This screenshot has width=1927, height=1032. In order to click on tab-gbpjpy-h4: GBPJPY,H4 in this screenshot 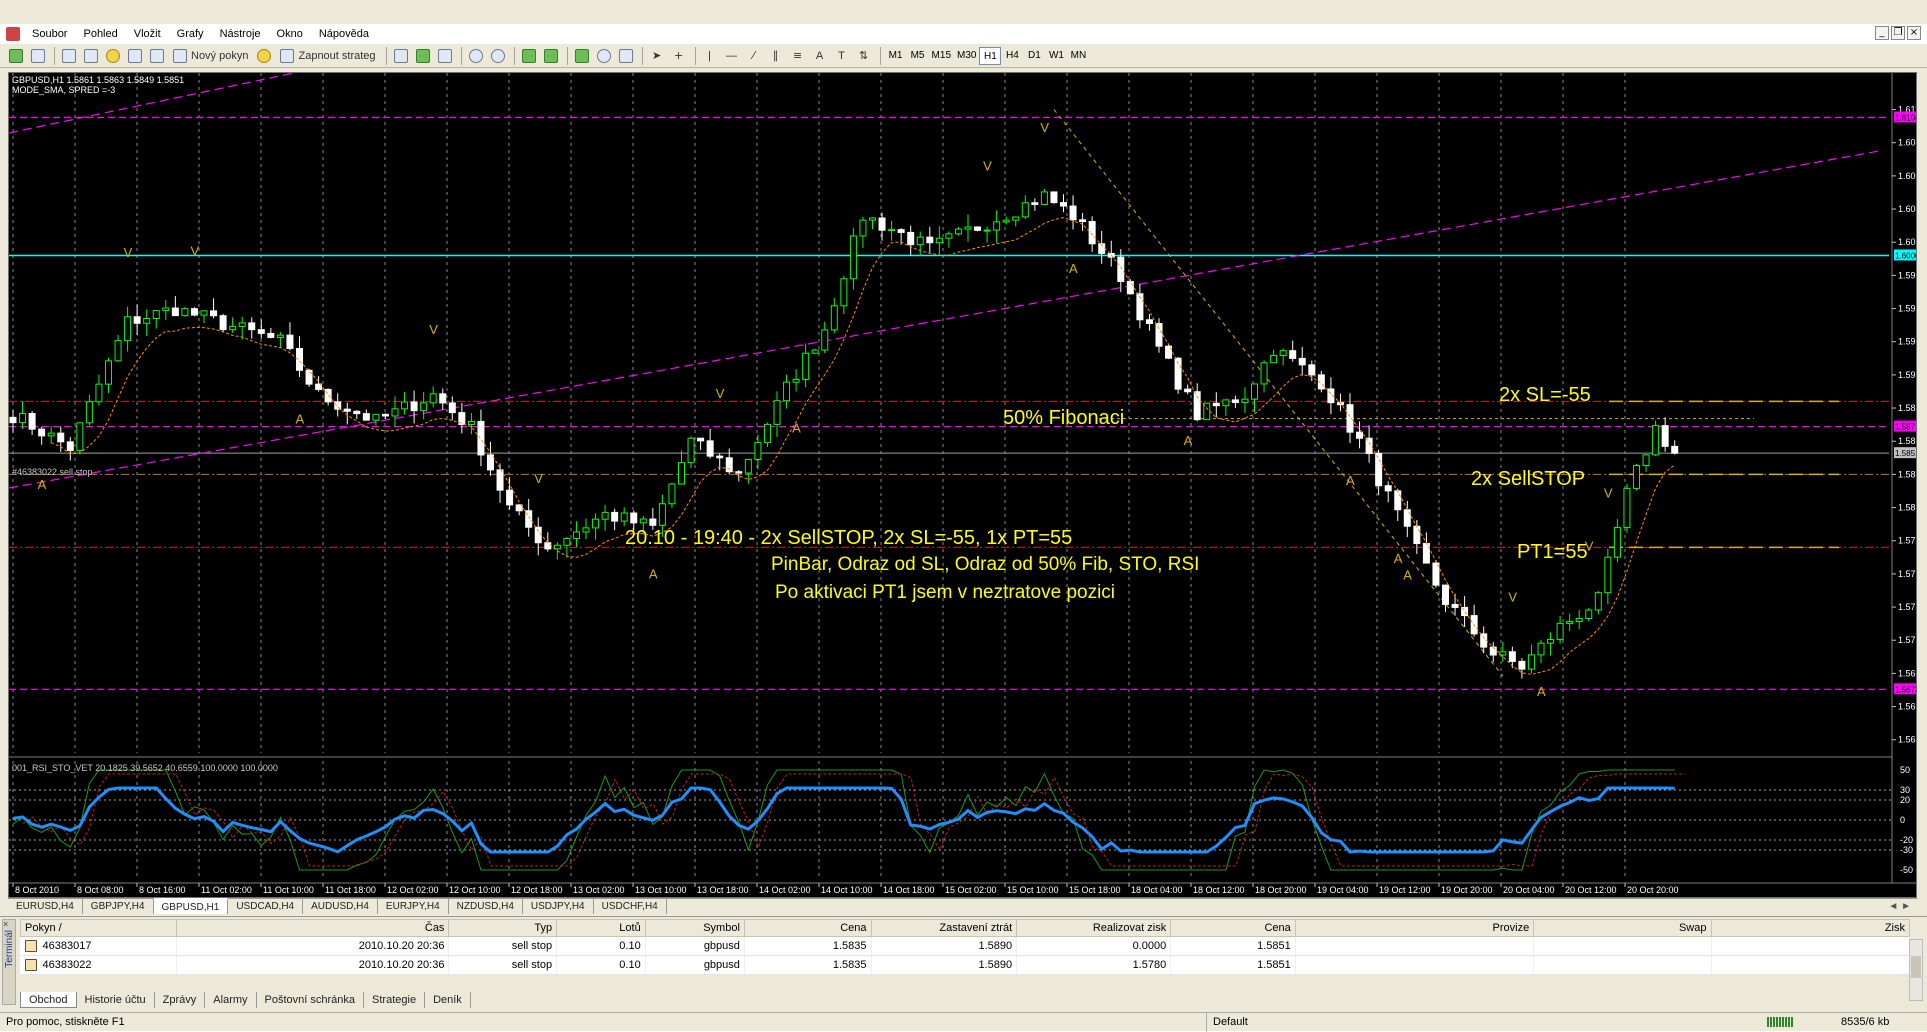, I will do `click(118, 906)`.